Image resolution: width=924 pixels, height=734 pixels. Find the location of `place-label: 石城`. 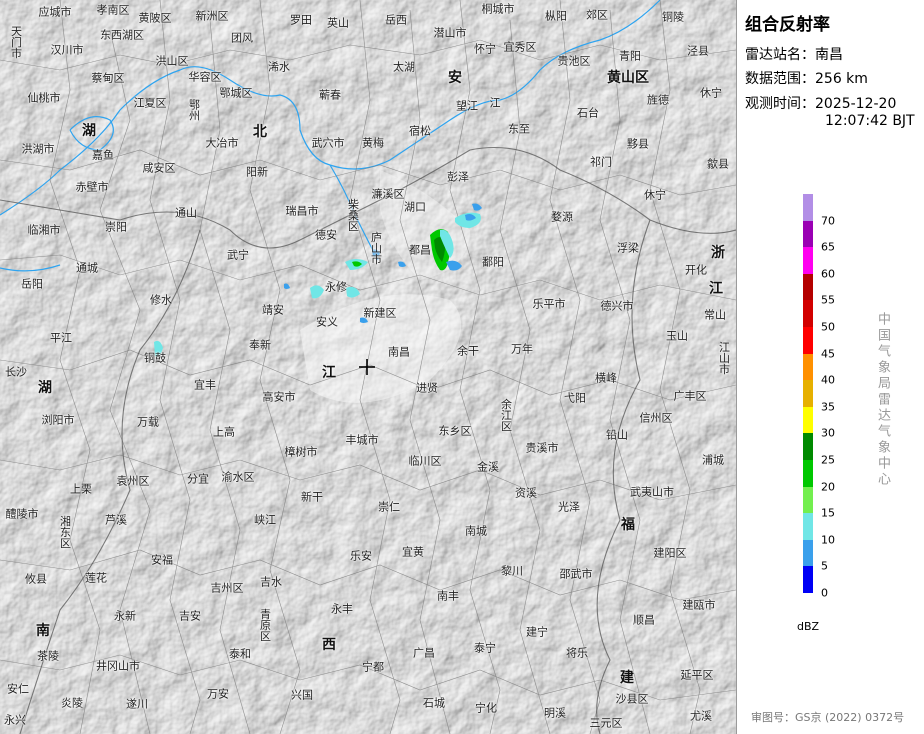

place-label: 石城 is located at coordinates (434, 703).